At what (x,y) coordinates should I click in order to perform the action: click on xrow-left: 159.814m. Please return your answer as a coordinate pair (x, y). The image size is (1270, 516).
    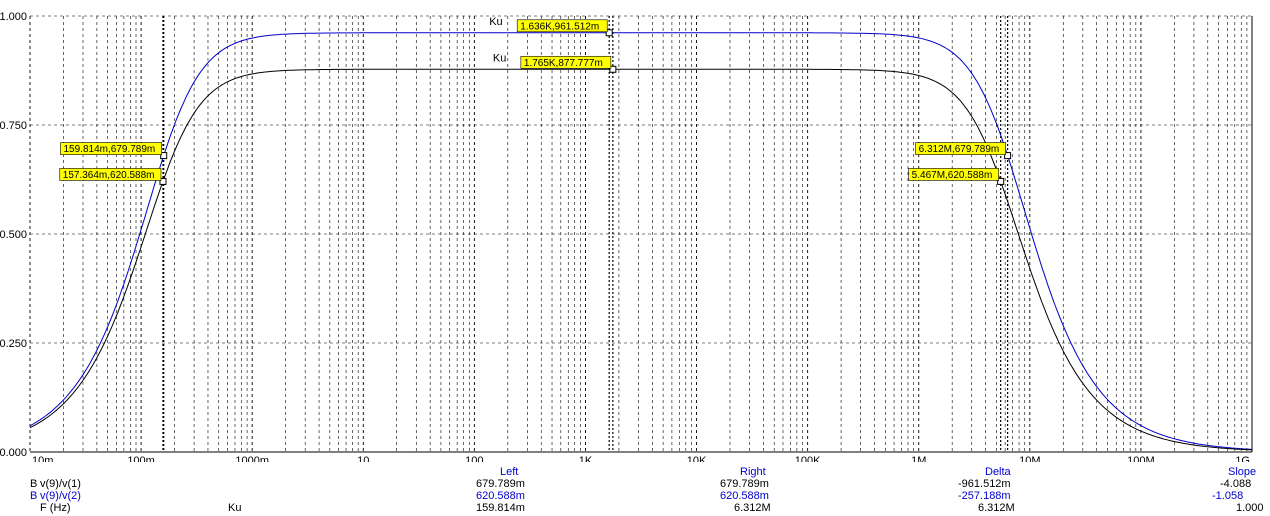
    Looking at the image, I should click on (500, 508).